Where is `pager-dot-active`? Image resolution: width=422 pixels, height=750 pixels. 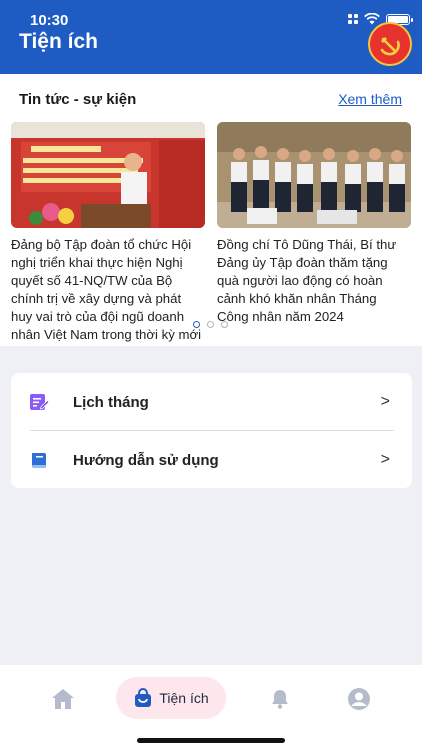 pager-dot-active is located at coordinates (196, 324).